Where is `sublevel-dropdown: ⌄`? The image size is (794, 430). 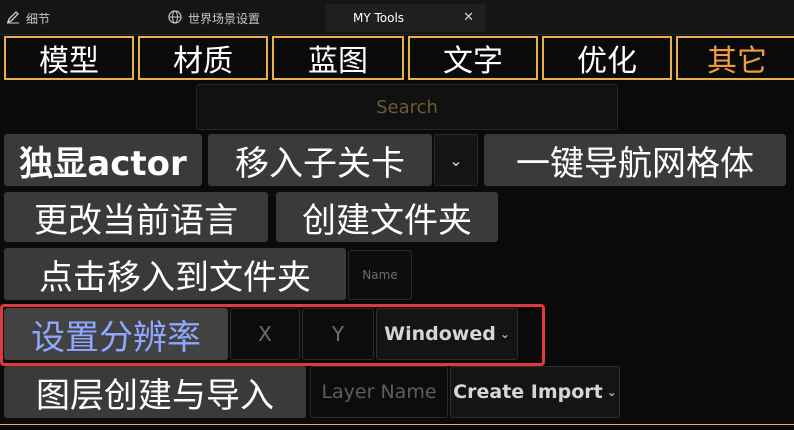
sublevel-dropdown: ⌄ is located at coordinates (456, 160).